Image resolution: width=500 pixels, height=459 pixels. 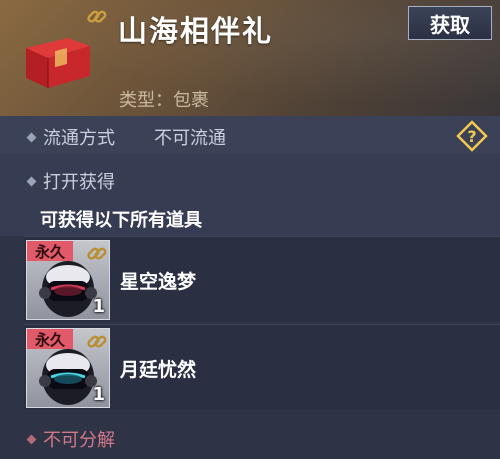 What do you see at coordinates (79, 440) in the screenshot?
I see `decompose-label-text: 不可分解` at bounding box center [79, 440].